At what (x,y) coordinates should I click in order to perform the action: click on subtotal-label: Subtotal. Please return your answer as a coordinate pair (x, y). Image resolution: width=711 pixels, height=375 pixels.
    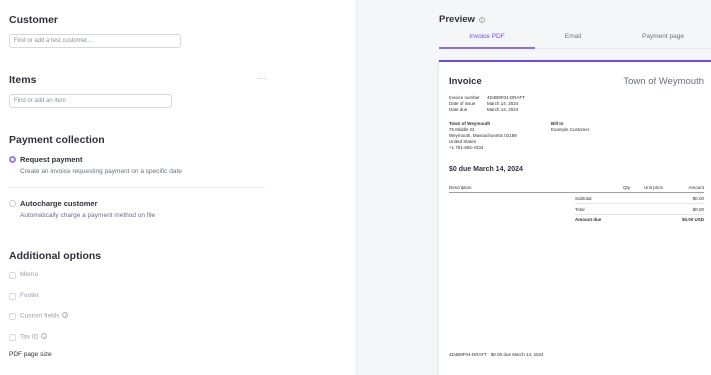
    Looking at the image, I should click on (583, 198).